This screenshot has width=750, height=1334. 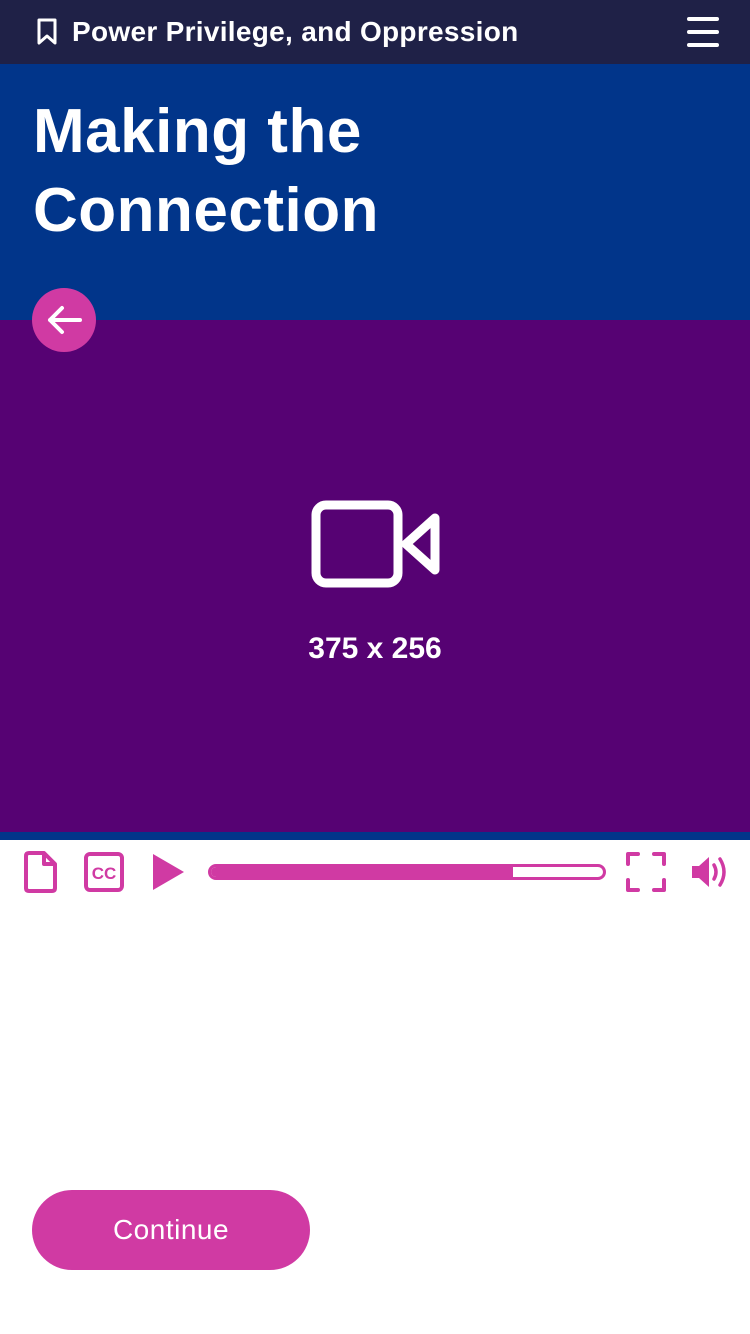 I want to click on video-camera-icon, so click(x=376, y=544).